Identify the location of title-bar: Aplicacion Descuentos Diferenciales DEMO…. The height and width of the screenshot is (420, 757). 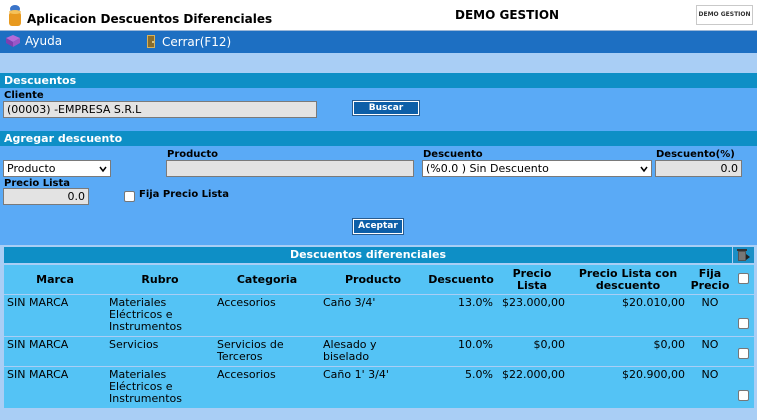
(378, 15).